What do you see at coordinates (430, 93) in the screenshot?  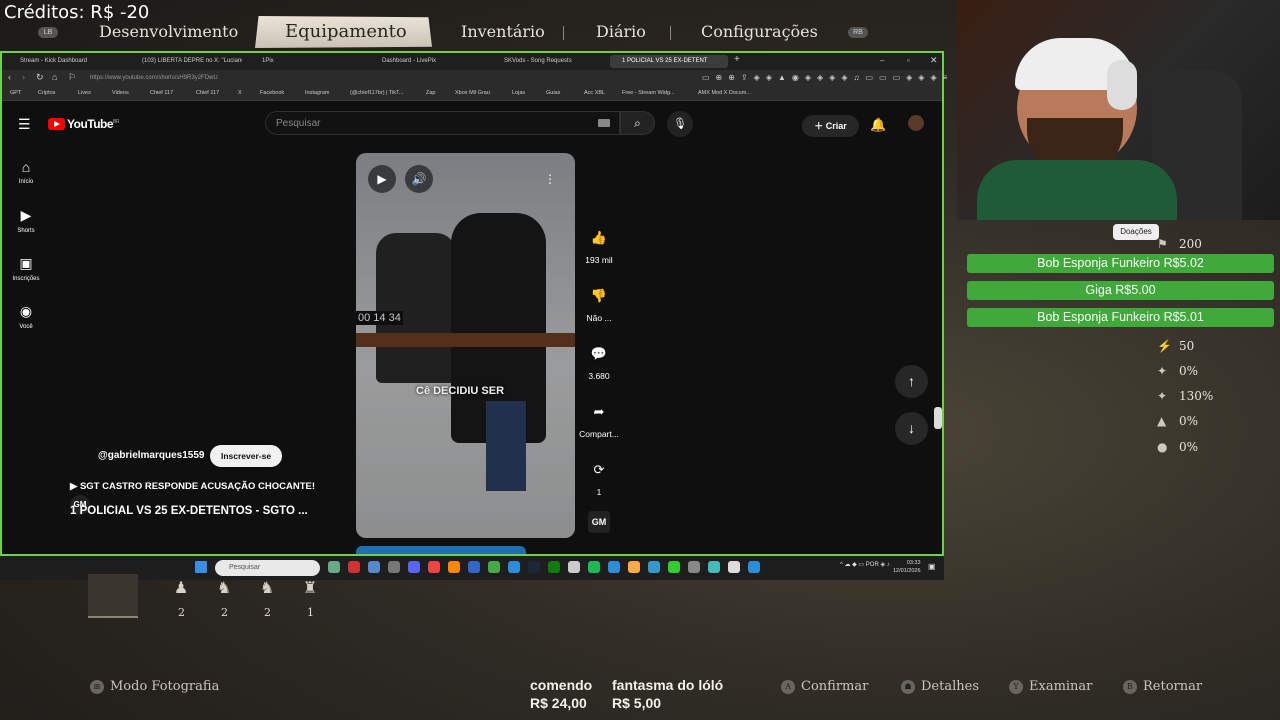 I see `bookmark-item: Zap` at bounding box center [430, 93].